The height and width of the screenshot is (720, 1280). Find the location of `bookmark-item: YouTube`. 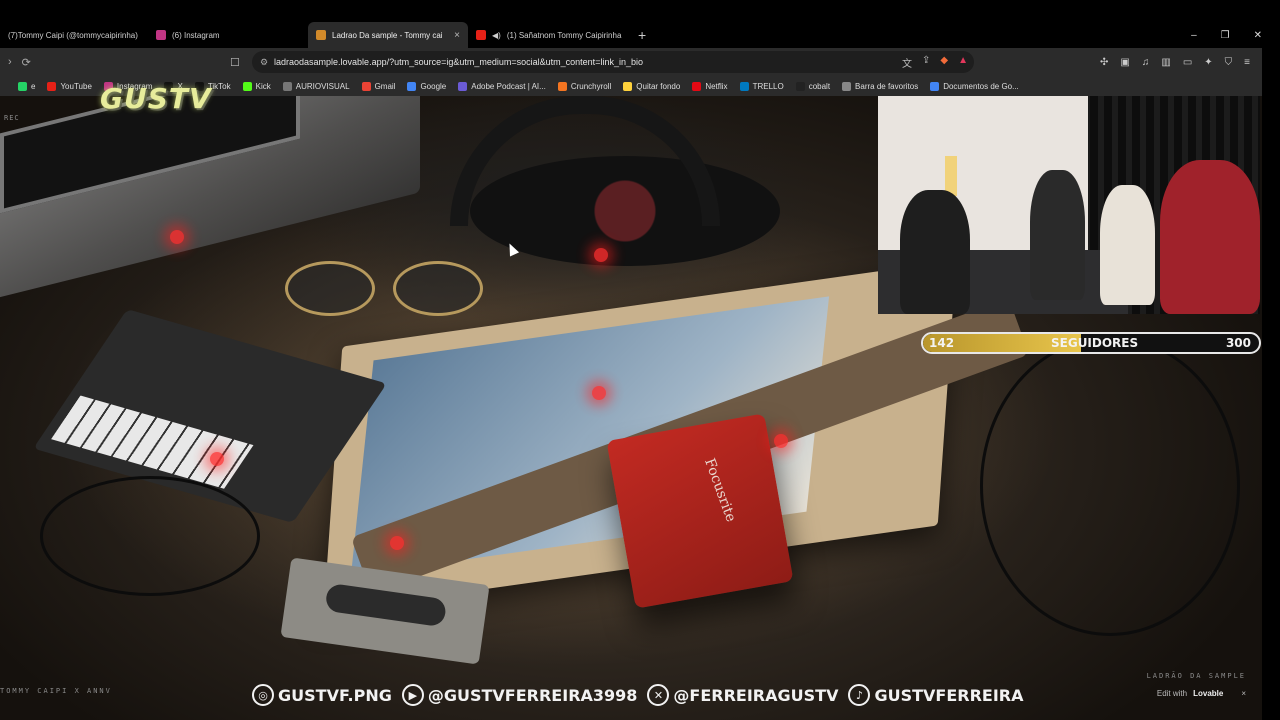

bookmark-item: YouTube is located at coordinates (69, 86).